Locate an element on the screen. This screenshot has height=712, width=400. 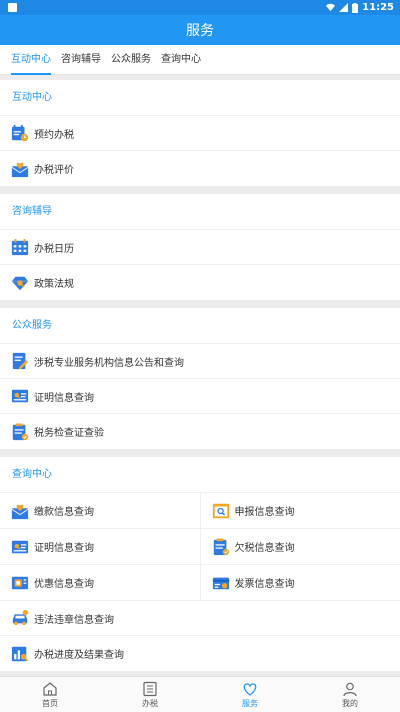
nav-home: 首页 is located at coordinates (50, 694).